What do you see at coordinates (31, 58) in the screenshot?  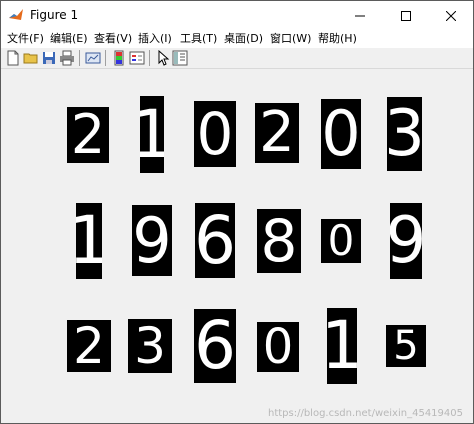 I see `open-folder-icon` at bounding box center [31, 58].